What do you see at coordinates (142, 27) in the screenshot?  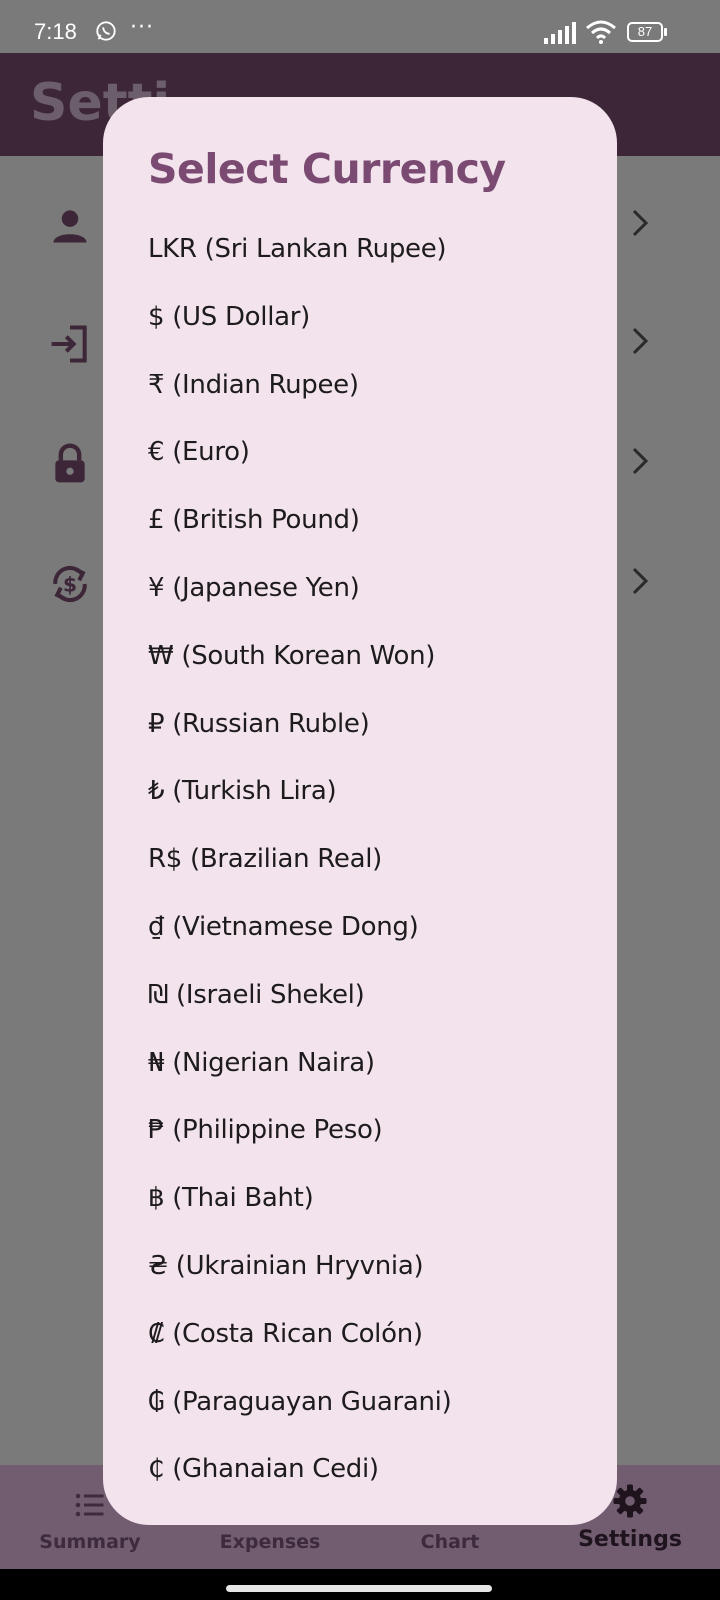 I see `more-notifications-indicator: ···` at bounding box center [142, 27].